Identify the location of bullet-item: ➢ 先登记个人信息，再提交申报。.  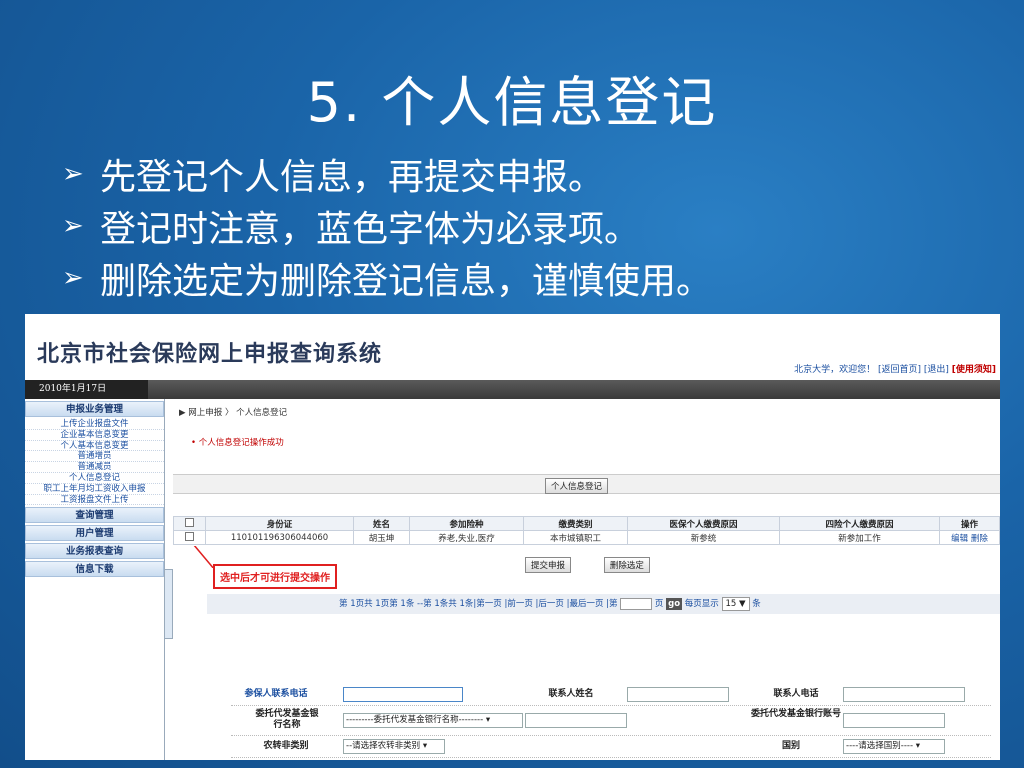
(387, 174).